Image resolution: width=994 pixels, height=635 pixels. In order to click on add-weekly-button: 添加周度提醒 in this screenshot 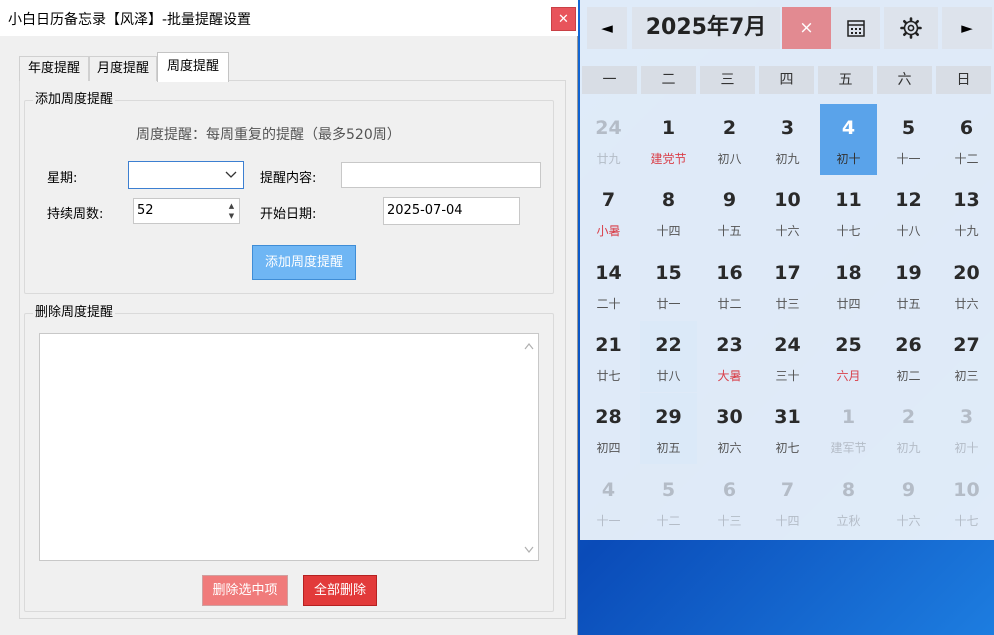, I will do `click(304, 262)`.